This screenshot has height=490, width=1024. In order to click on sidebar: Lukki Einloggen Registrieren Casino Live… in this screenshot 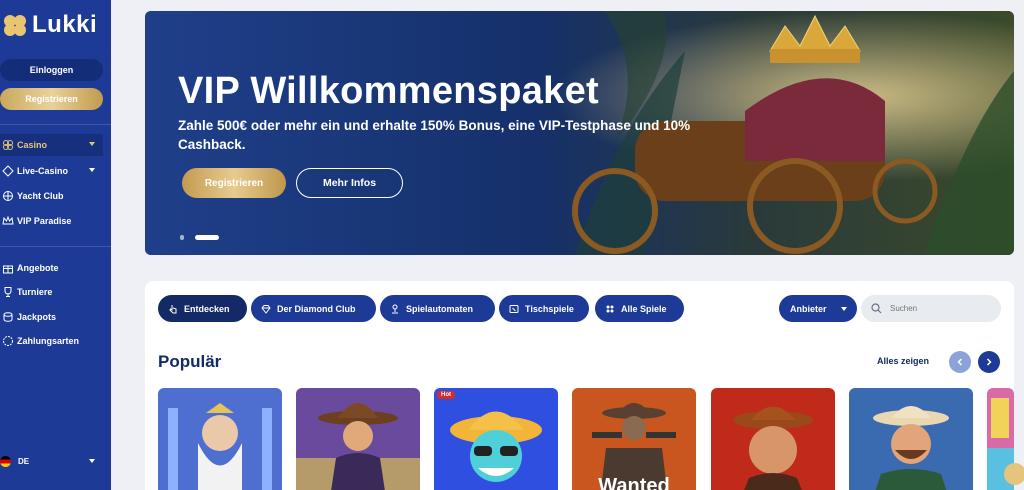, I will do `click(55, 245)`.